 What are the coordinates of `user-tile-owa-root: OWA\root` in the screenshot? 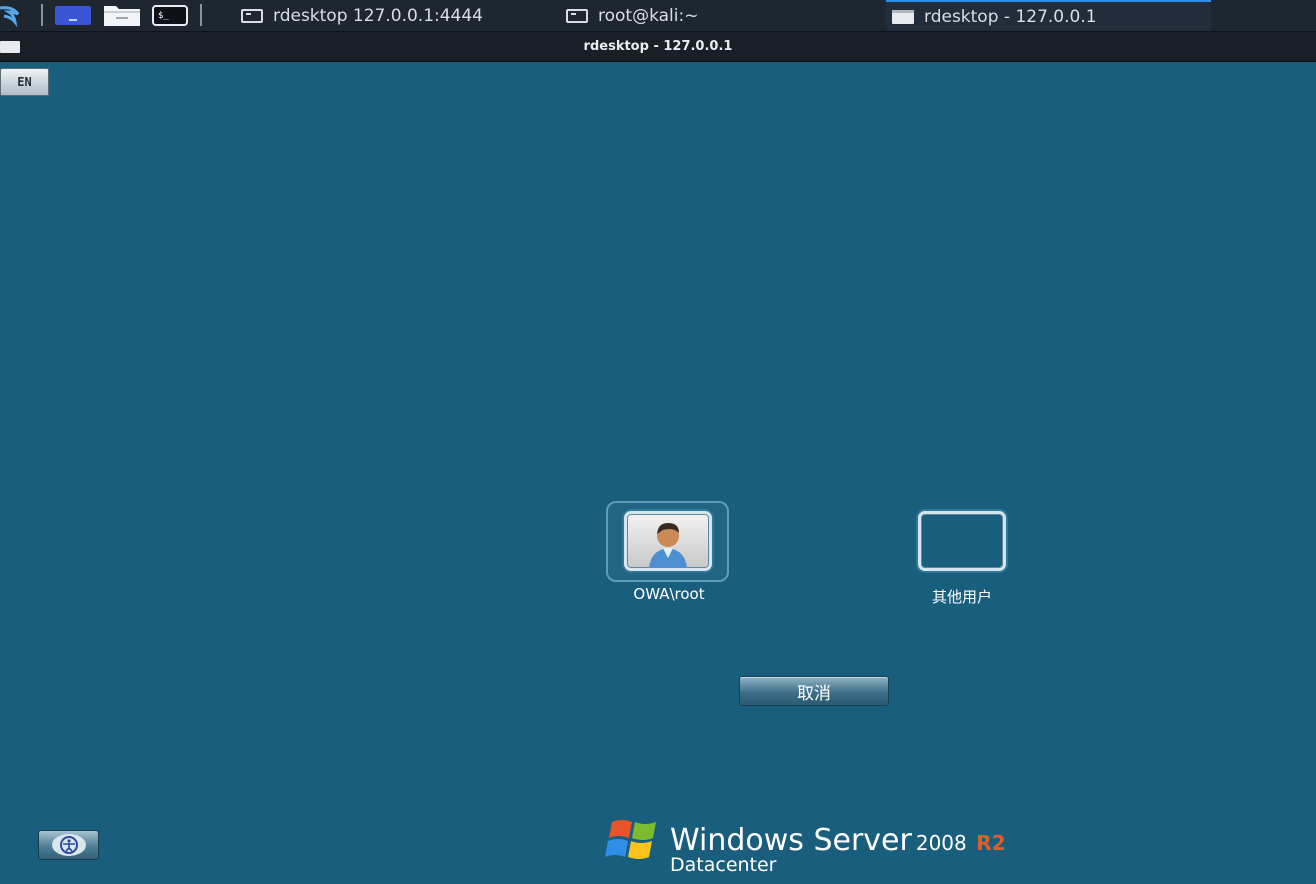 It's located at (667, 552).